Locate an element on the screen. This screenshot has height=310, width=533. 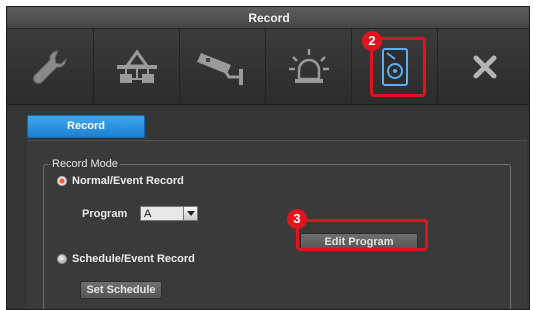
schedule-event-record-label: Schedule/Event Record is located at coordinates (133, 259).